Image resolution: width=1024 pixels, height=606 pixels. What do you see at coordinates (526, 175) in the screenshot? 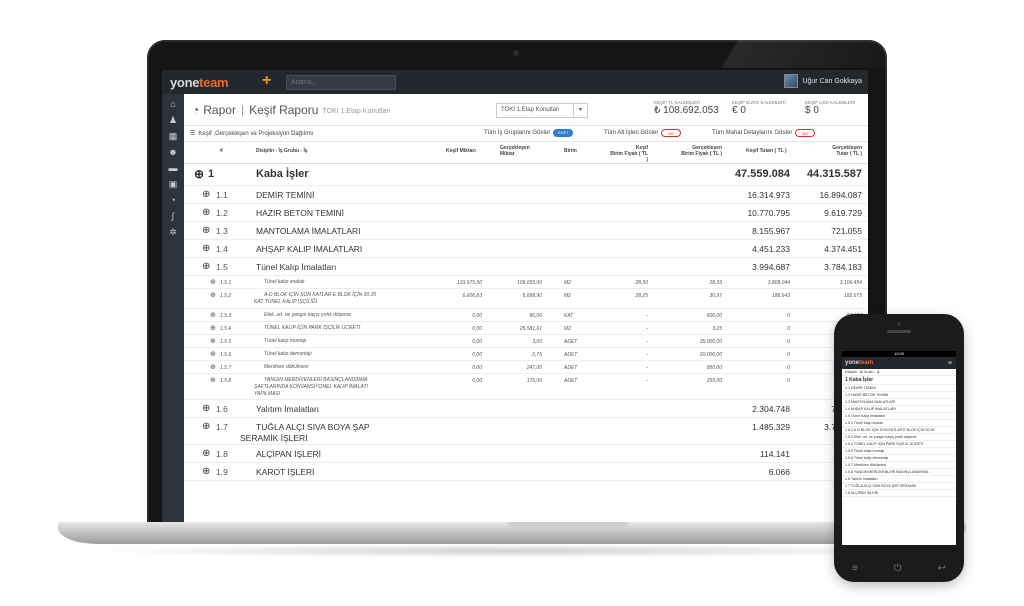
I see `table-row: ⊕ 1 Kaba İşler 47.559.084 44.315.587` at bounding box center [526, 175].